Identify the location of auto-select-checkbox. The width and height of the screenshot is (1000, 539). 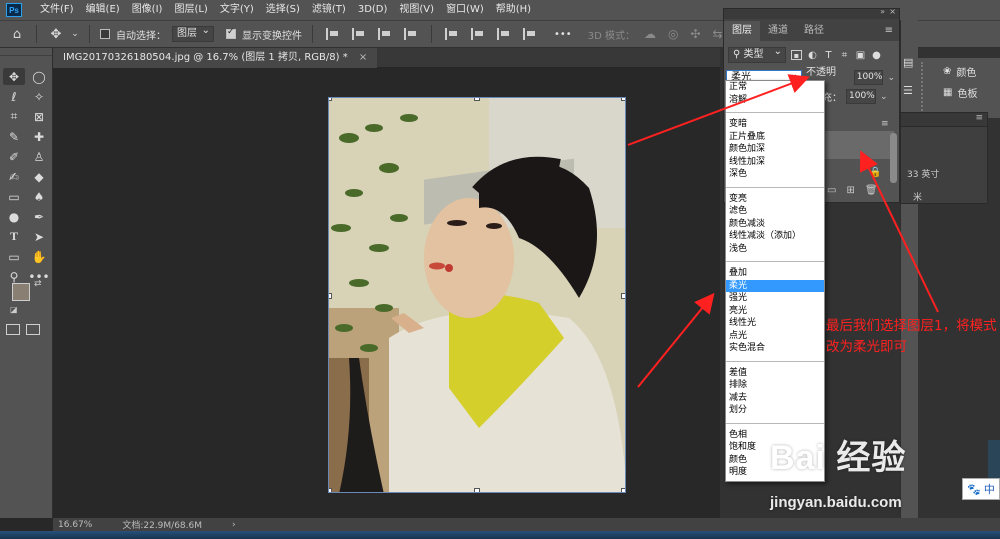
(105, 34).